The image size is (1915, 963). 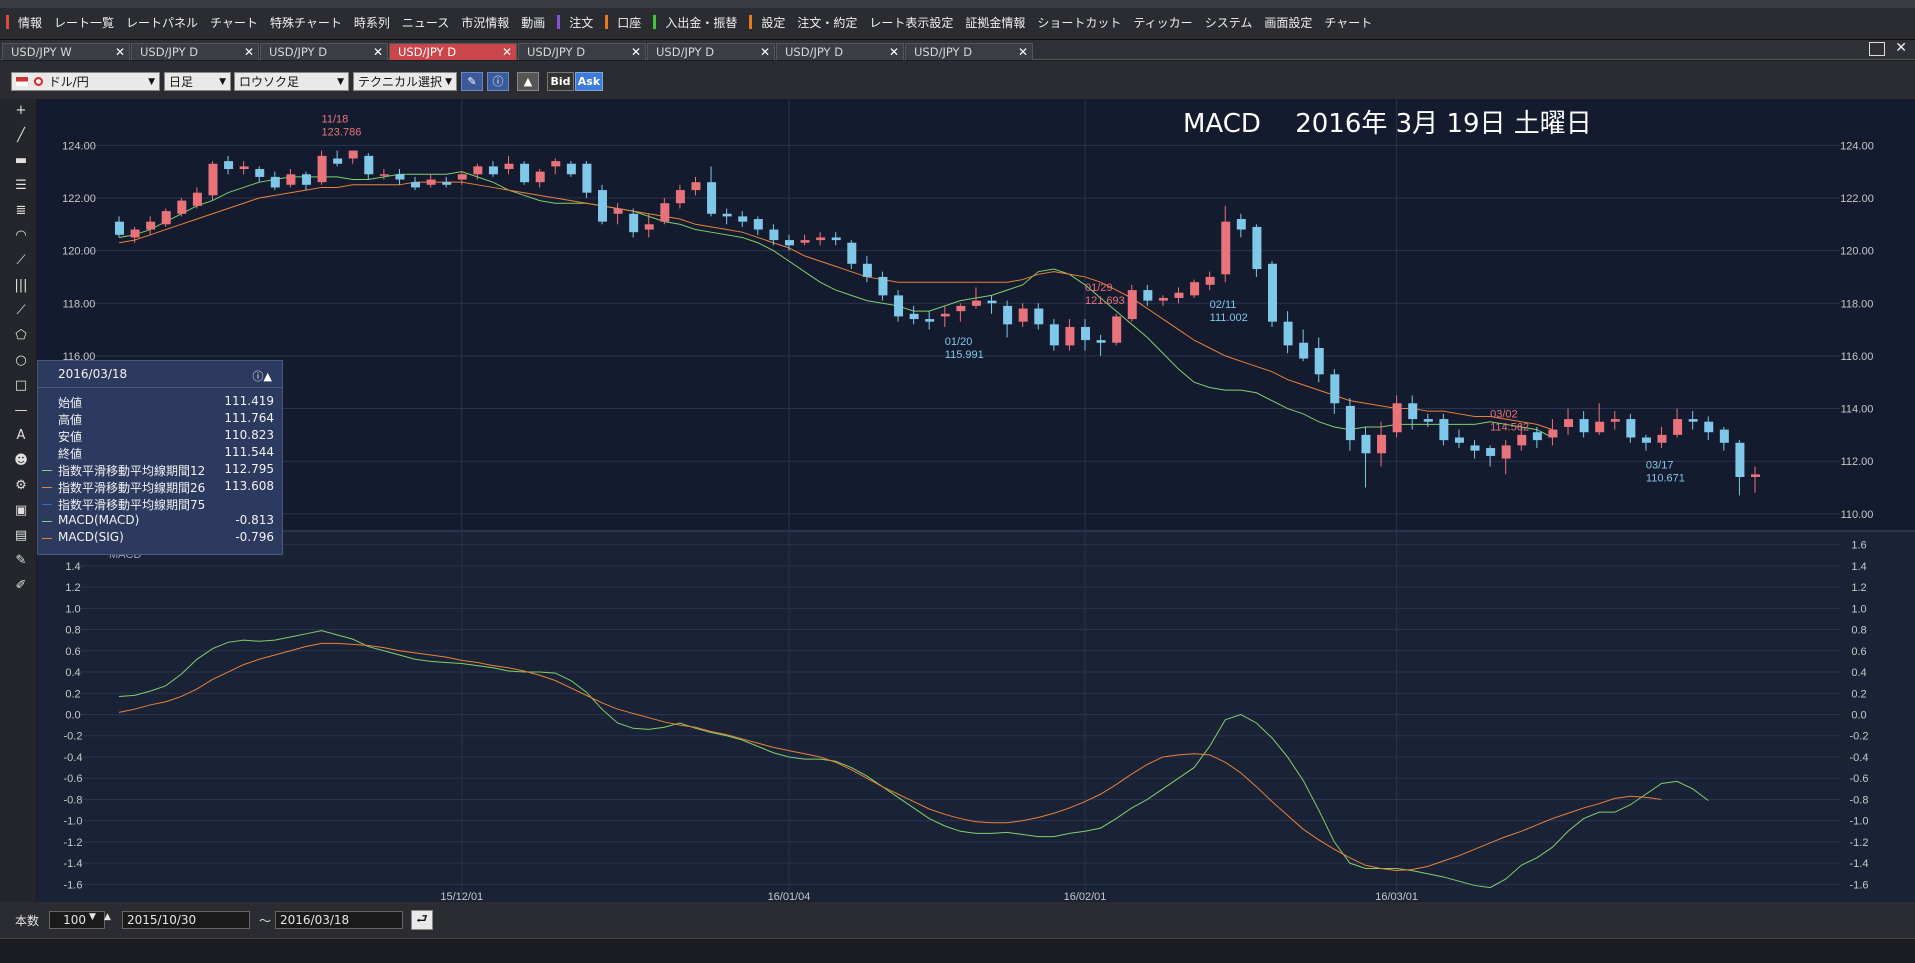 I want to click on menu-item: システム, so click(x=1229, y=22).